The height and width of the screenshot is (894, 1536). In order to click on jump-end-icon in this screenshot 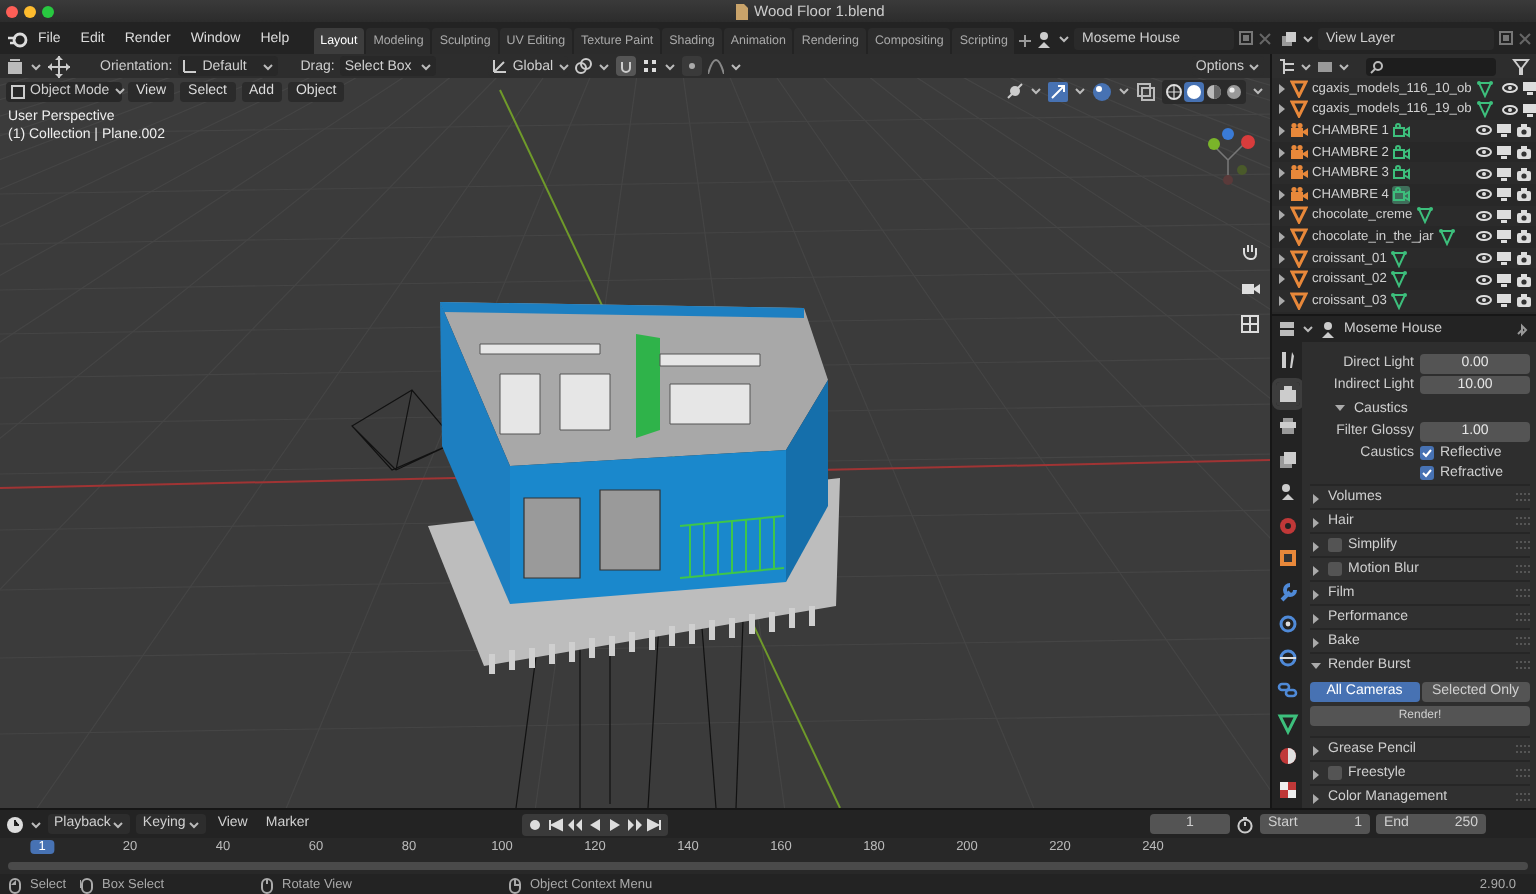, I will do `click(654, 824)`.